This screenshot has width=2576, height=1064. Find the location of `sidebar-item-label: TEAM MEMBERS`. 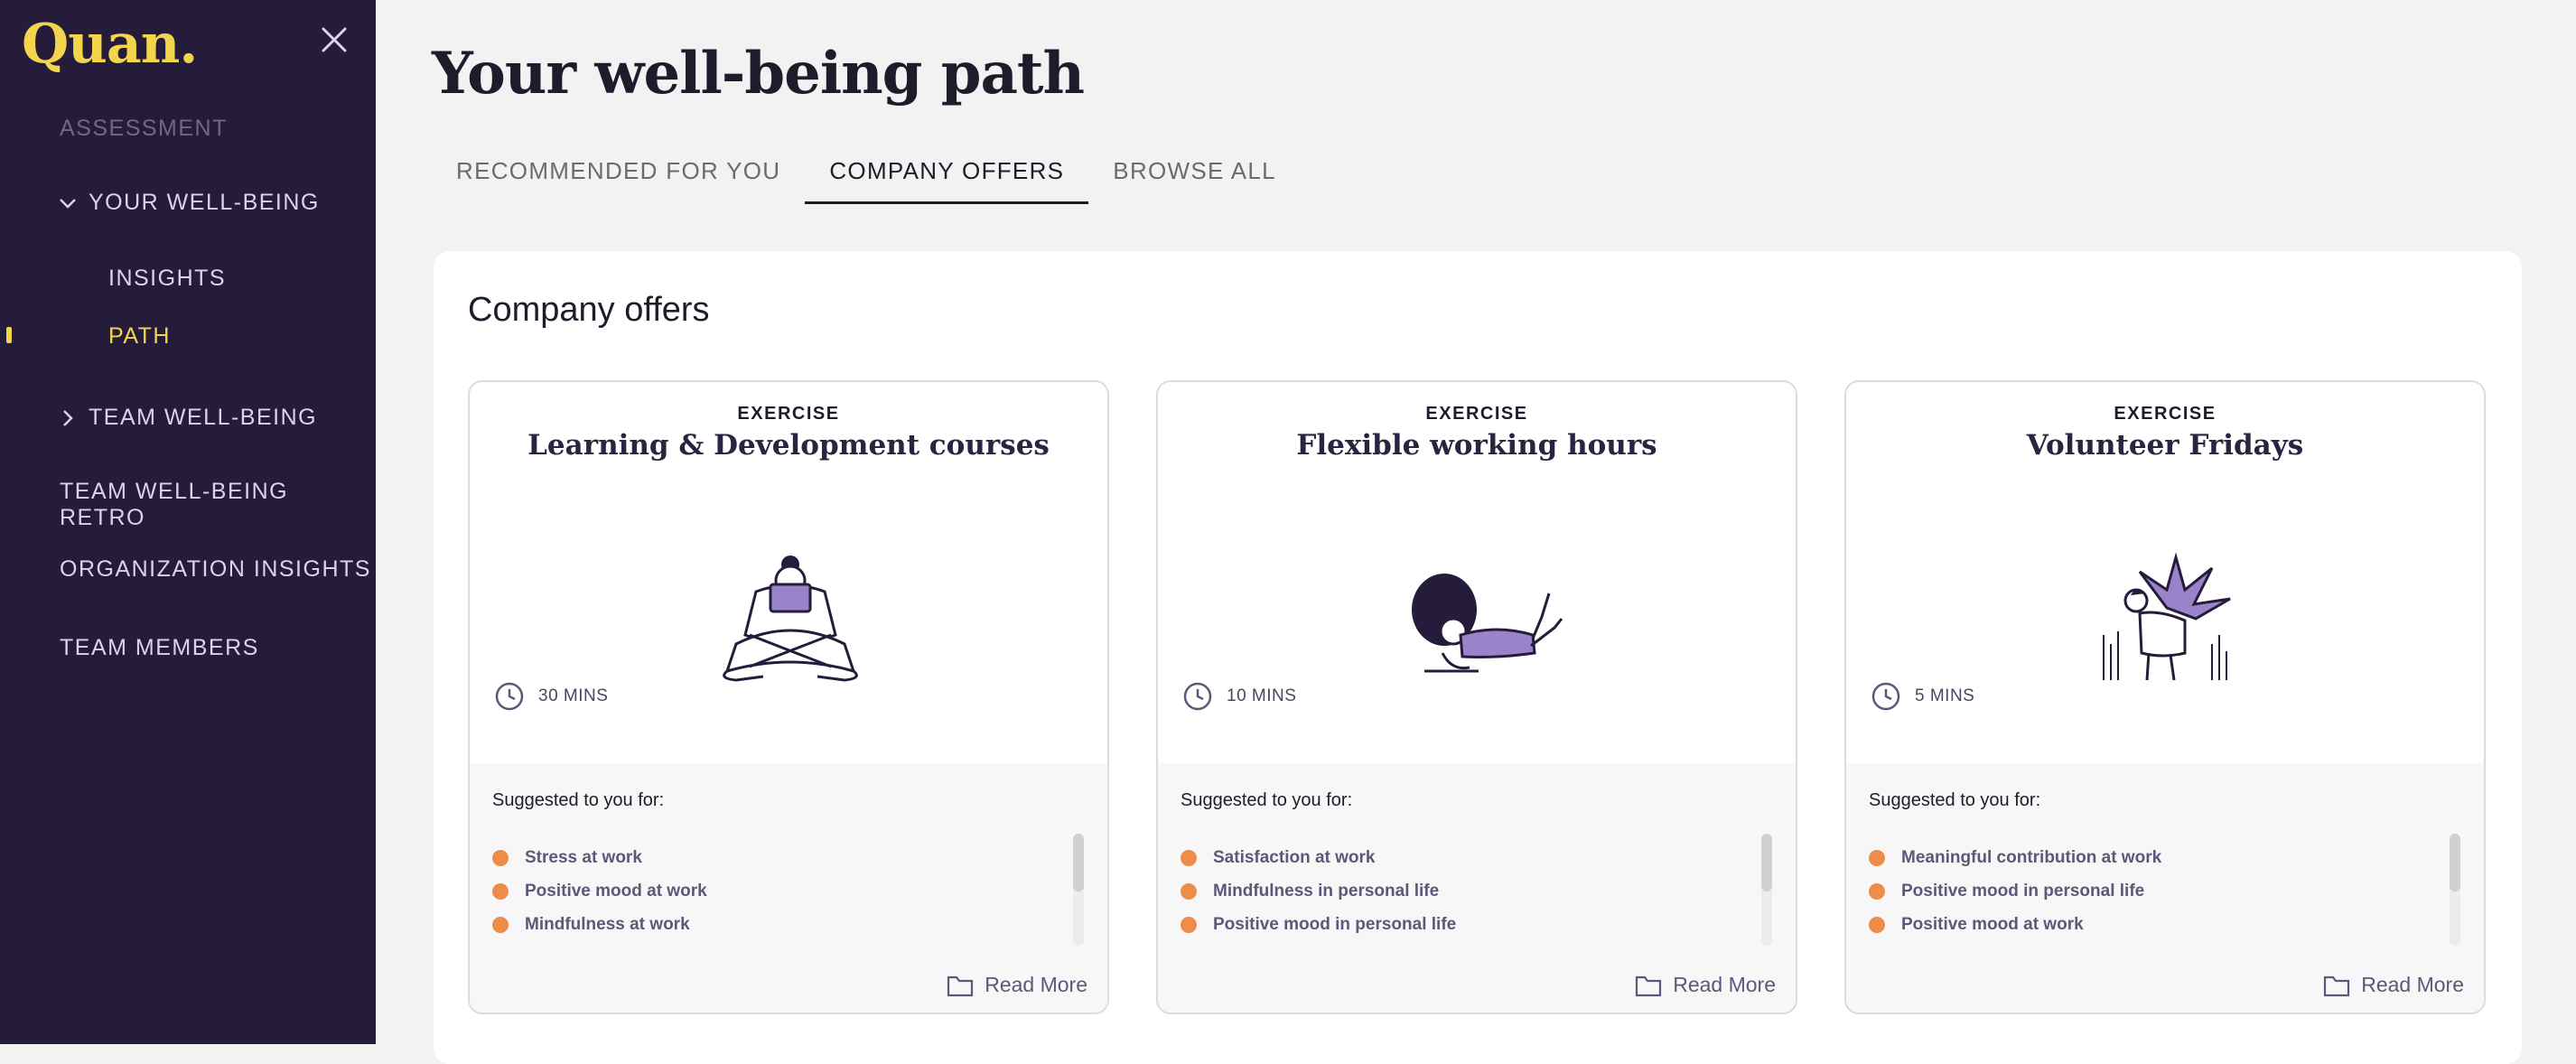

sidebar-item-label: TEAM MEMBERS is located at coordinates (159, 647).